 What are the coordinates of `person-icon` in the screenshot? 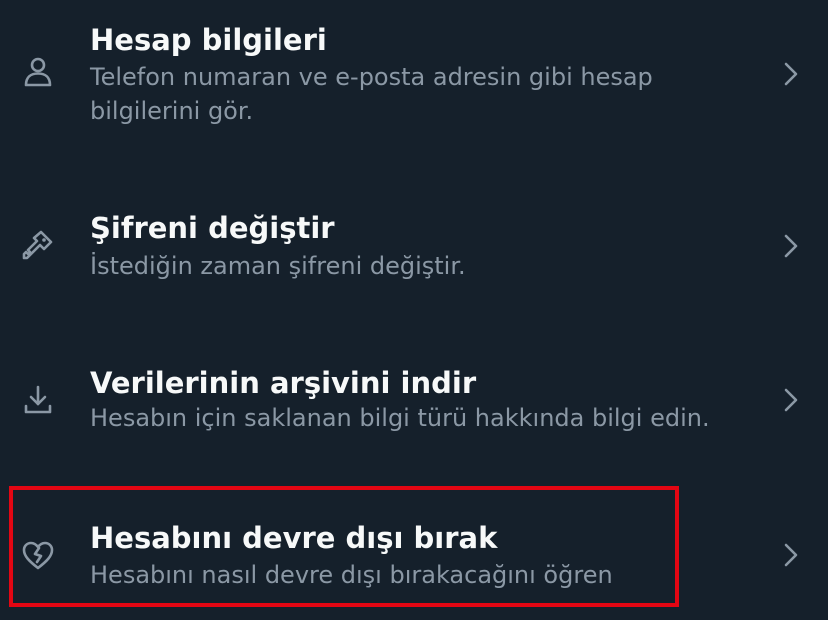 It's located at (38, 72).